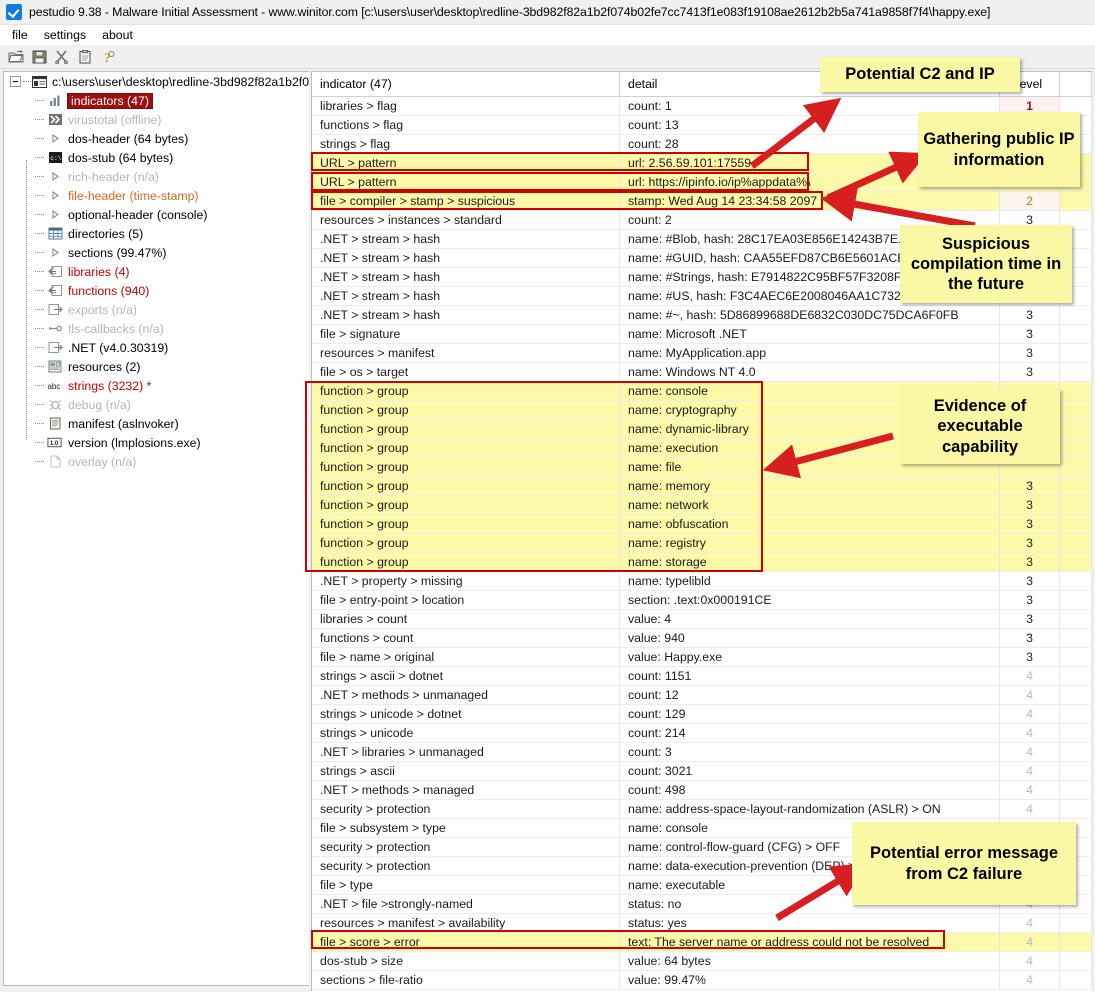 Image resolution: width=1095 pixels, height=992 pixels. I want to click on tree-item-dos-header: dos-header (64 bytes), so click(156, 138).